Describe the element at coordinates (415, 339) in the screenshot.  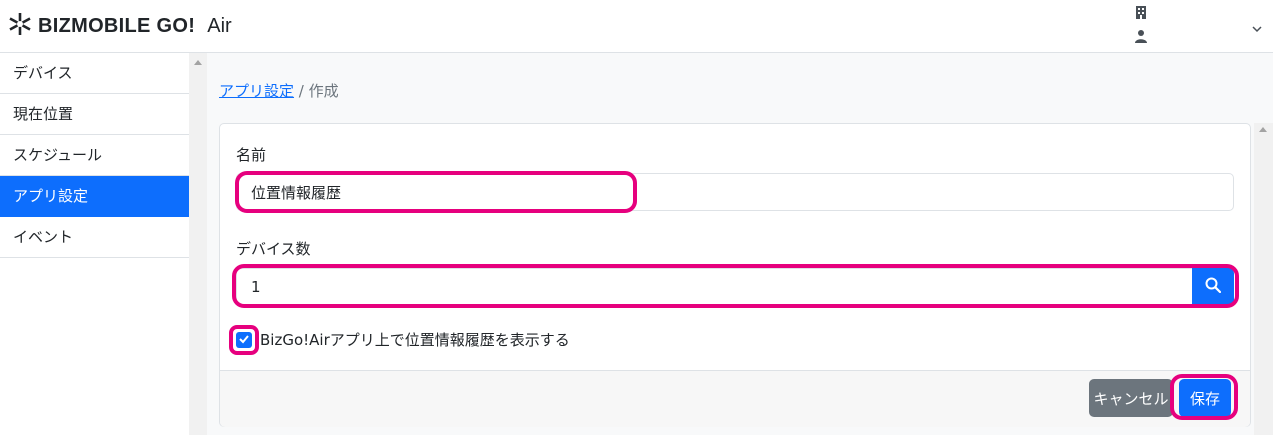
I see `show-history-label: BizGo!Airアプリ上で位置情報履歴を表示する` at that location.